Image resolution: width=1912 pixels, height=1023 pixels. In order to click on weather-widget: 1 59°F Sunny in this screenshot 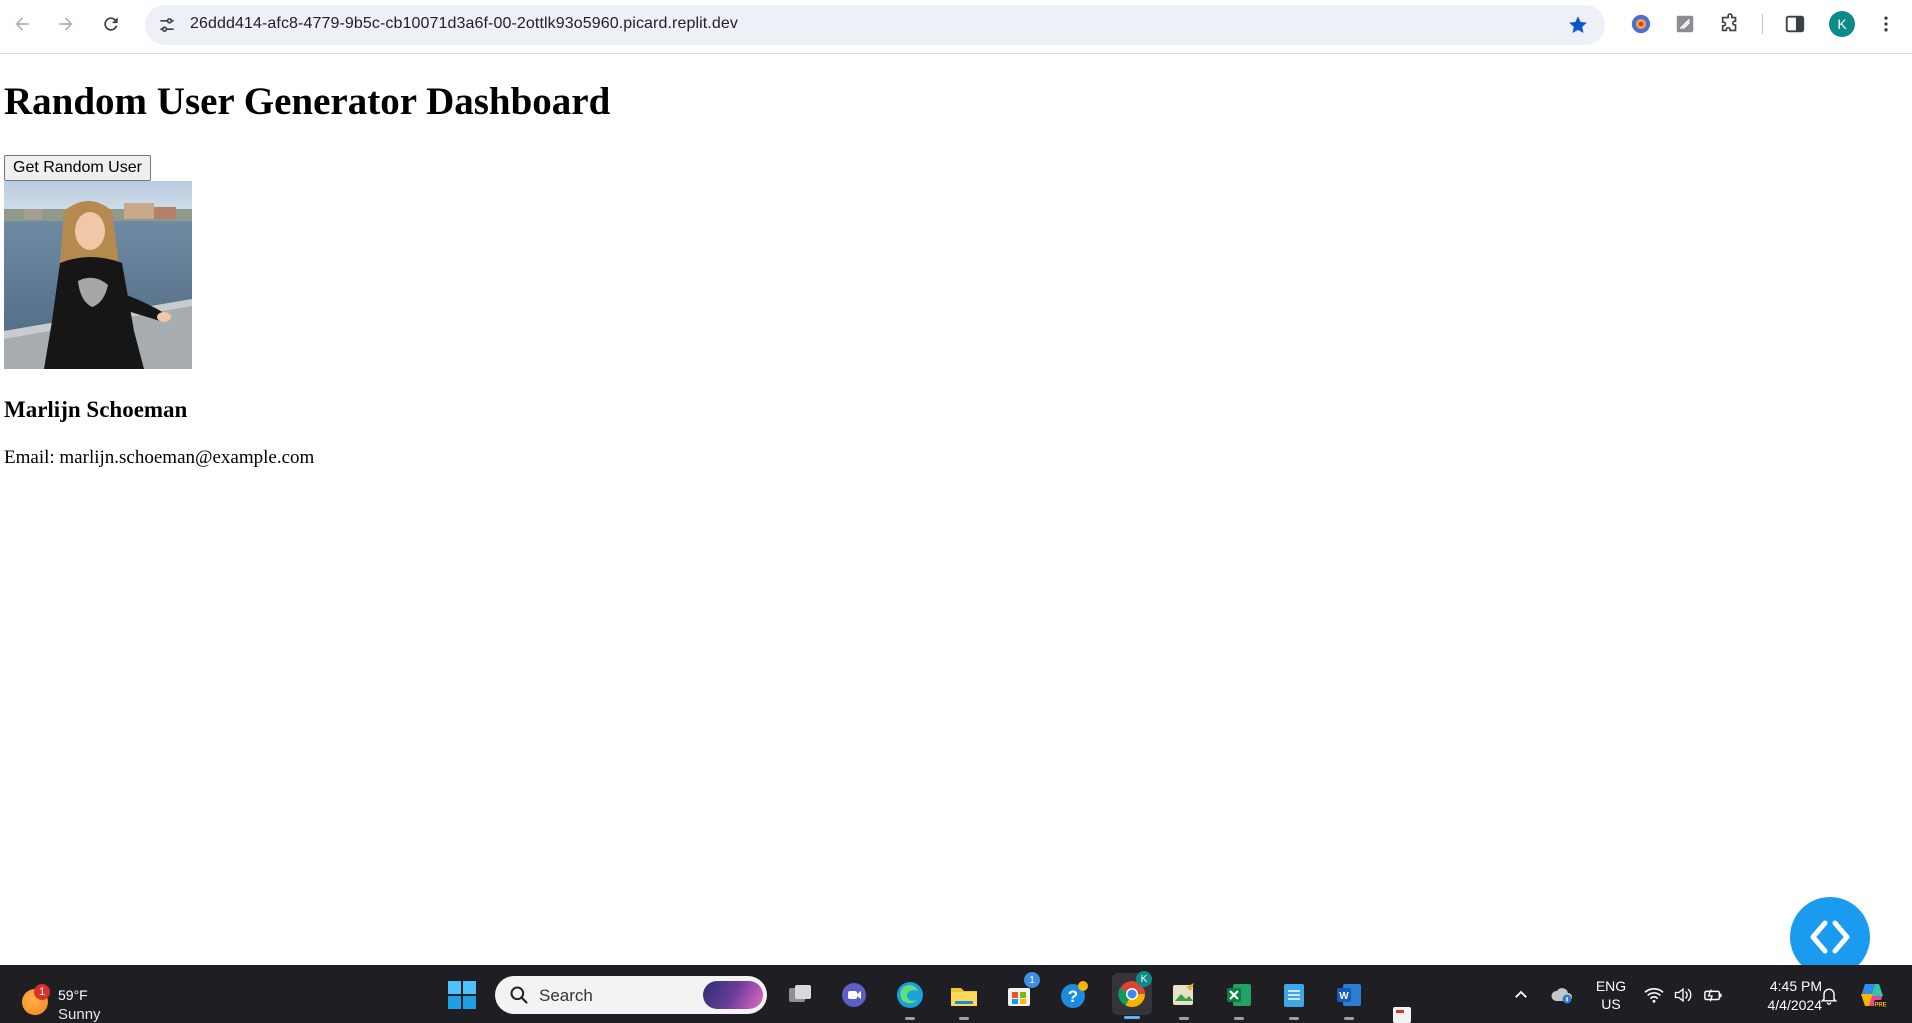, I will do `click(70, 999)`.